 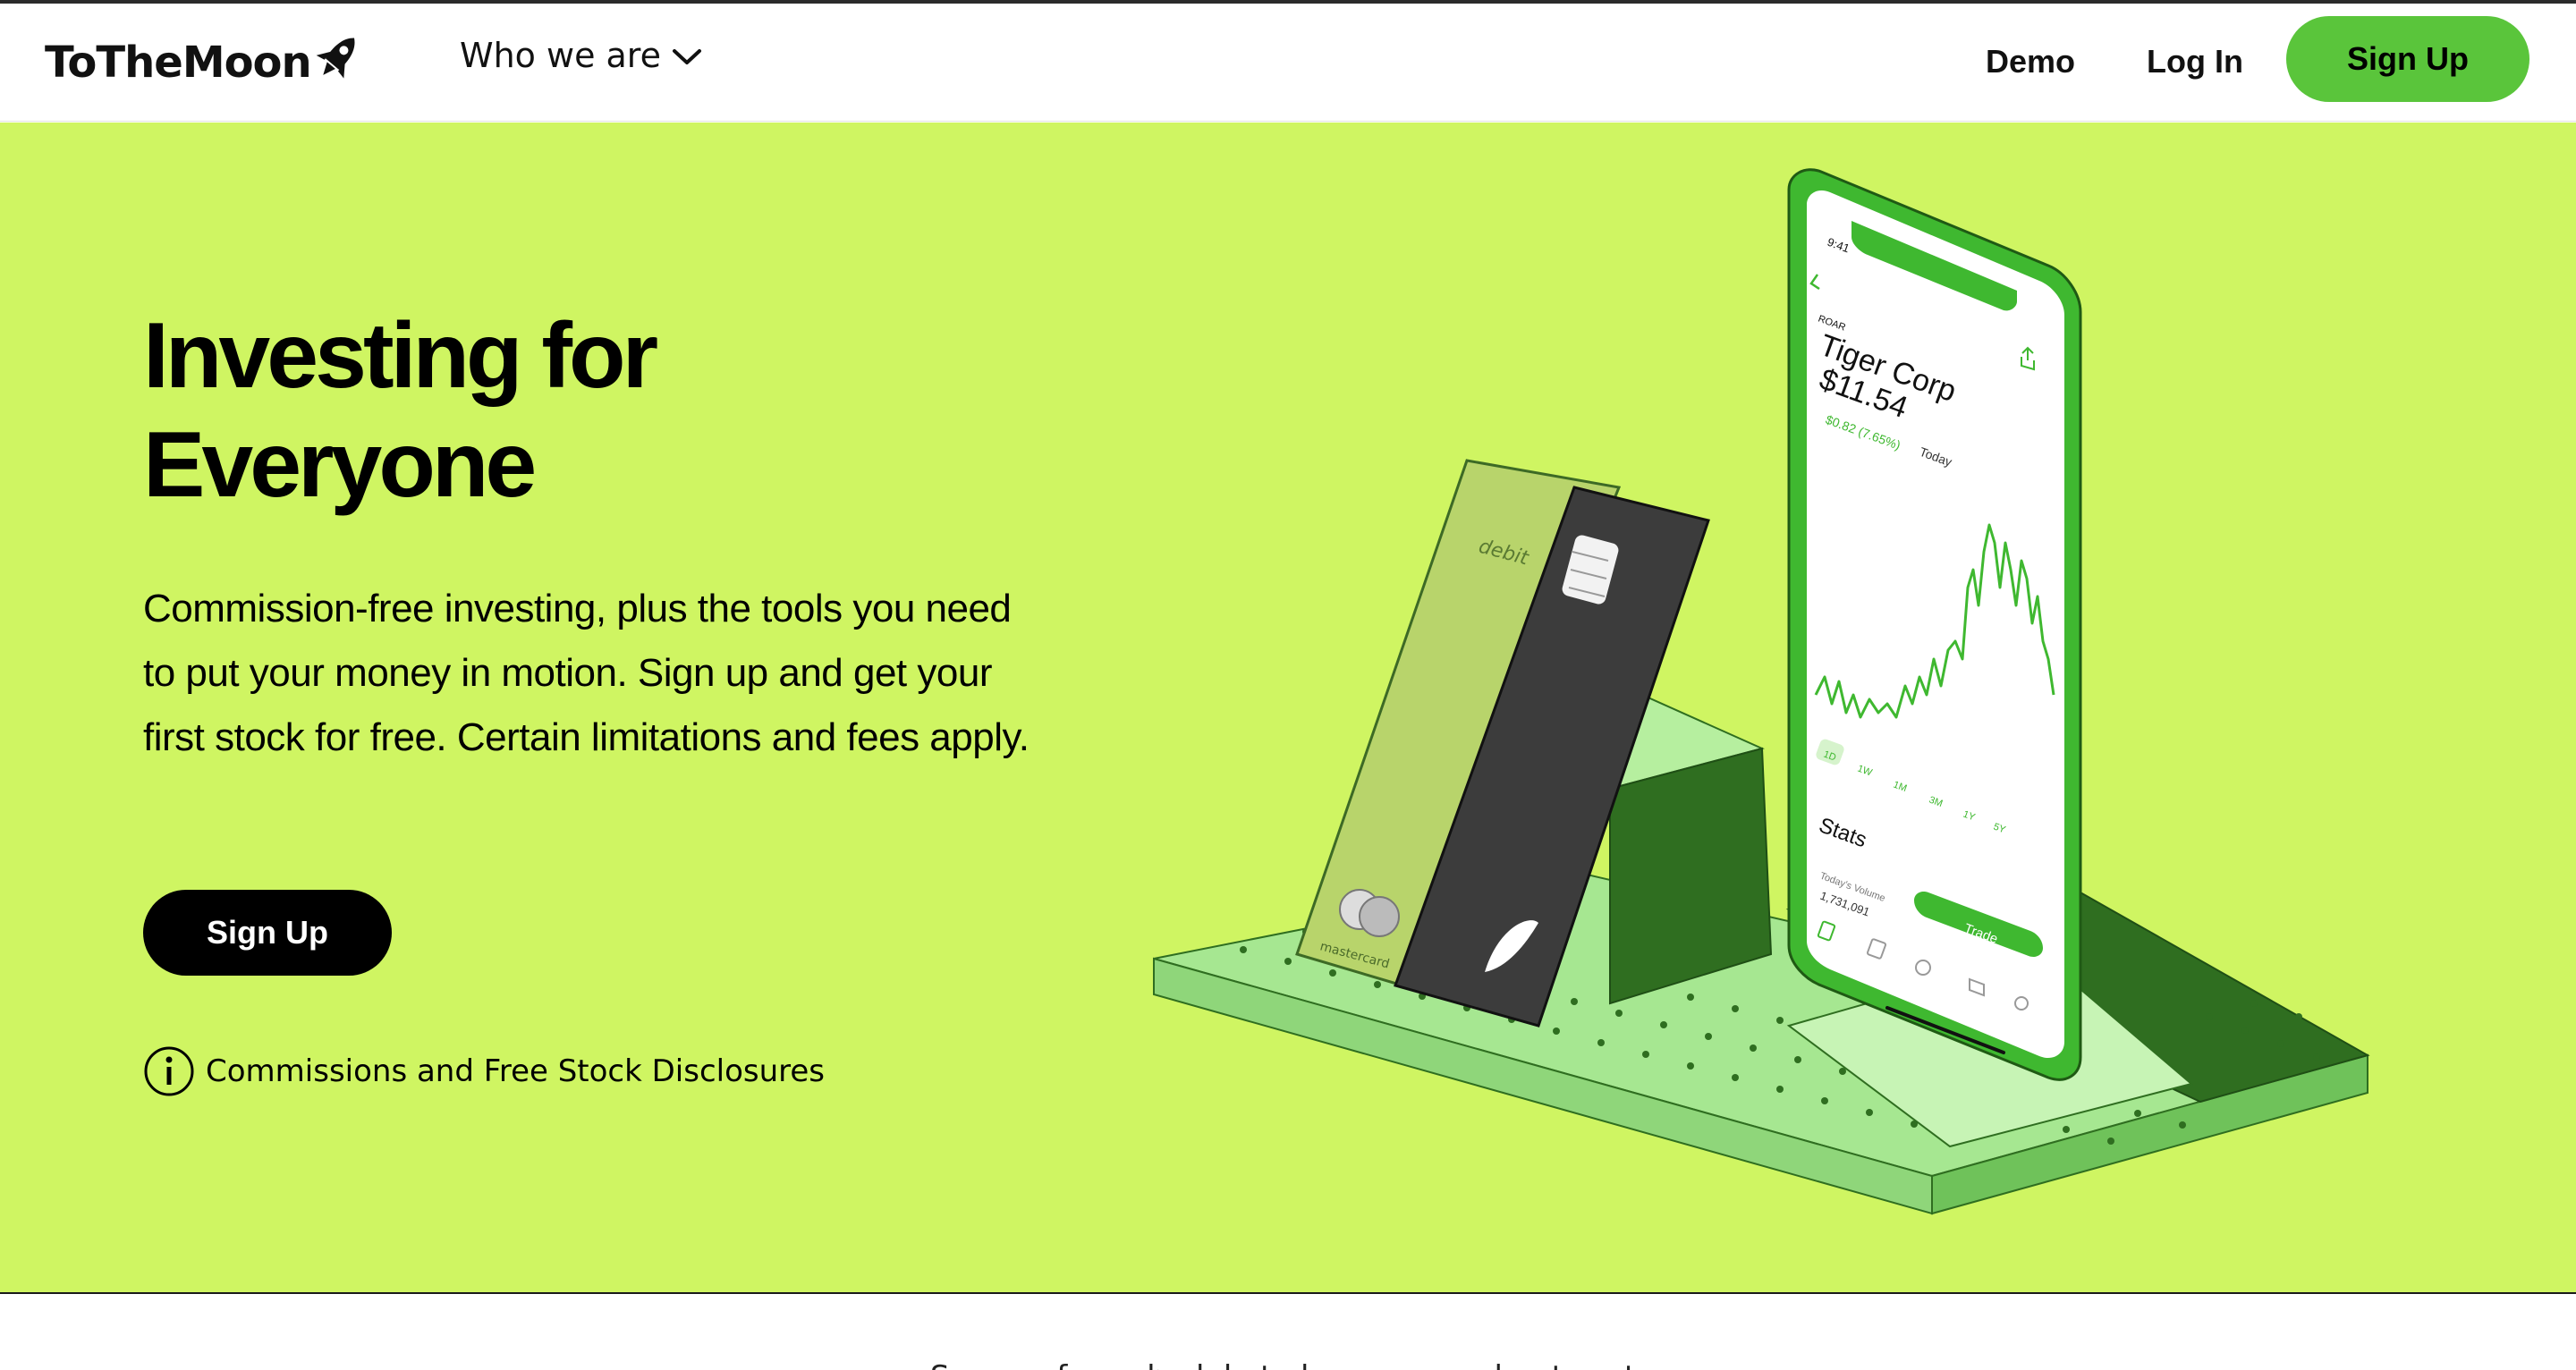 What do you see at coordinates (2195, 61) in the screenshot?
I see `login-link: Log In` at bounding box center [2195, 61].